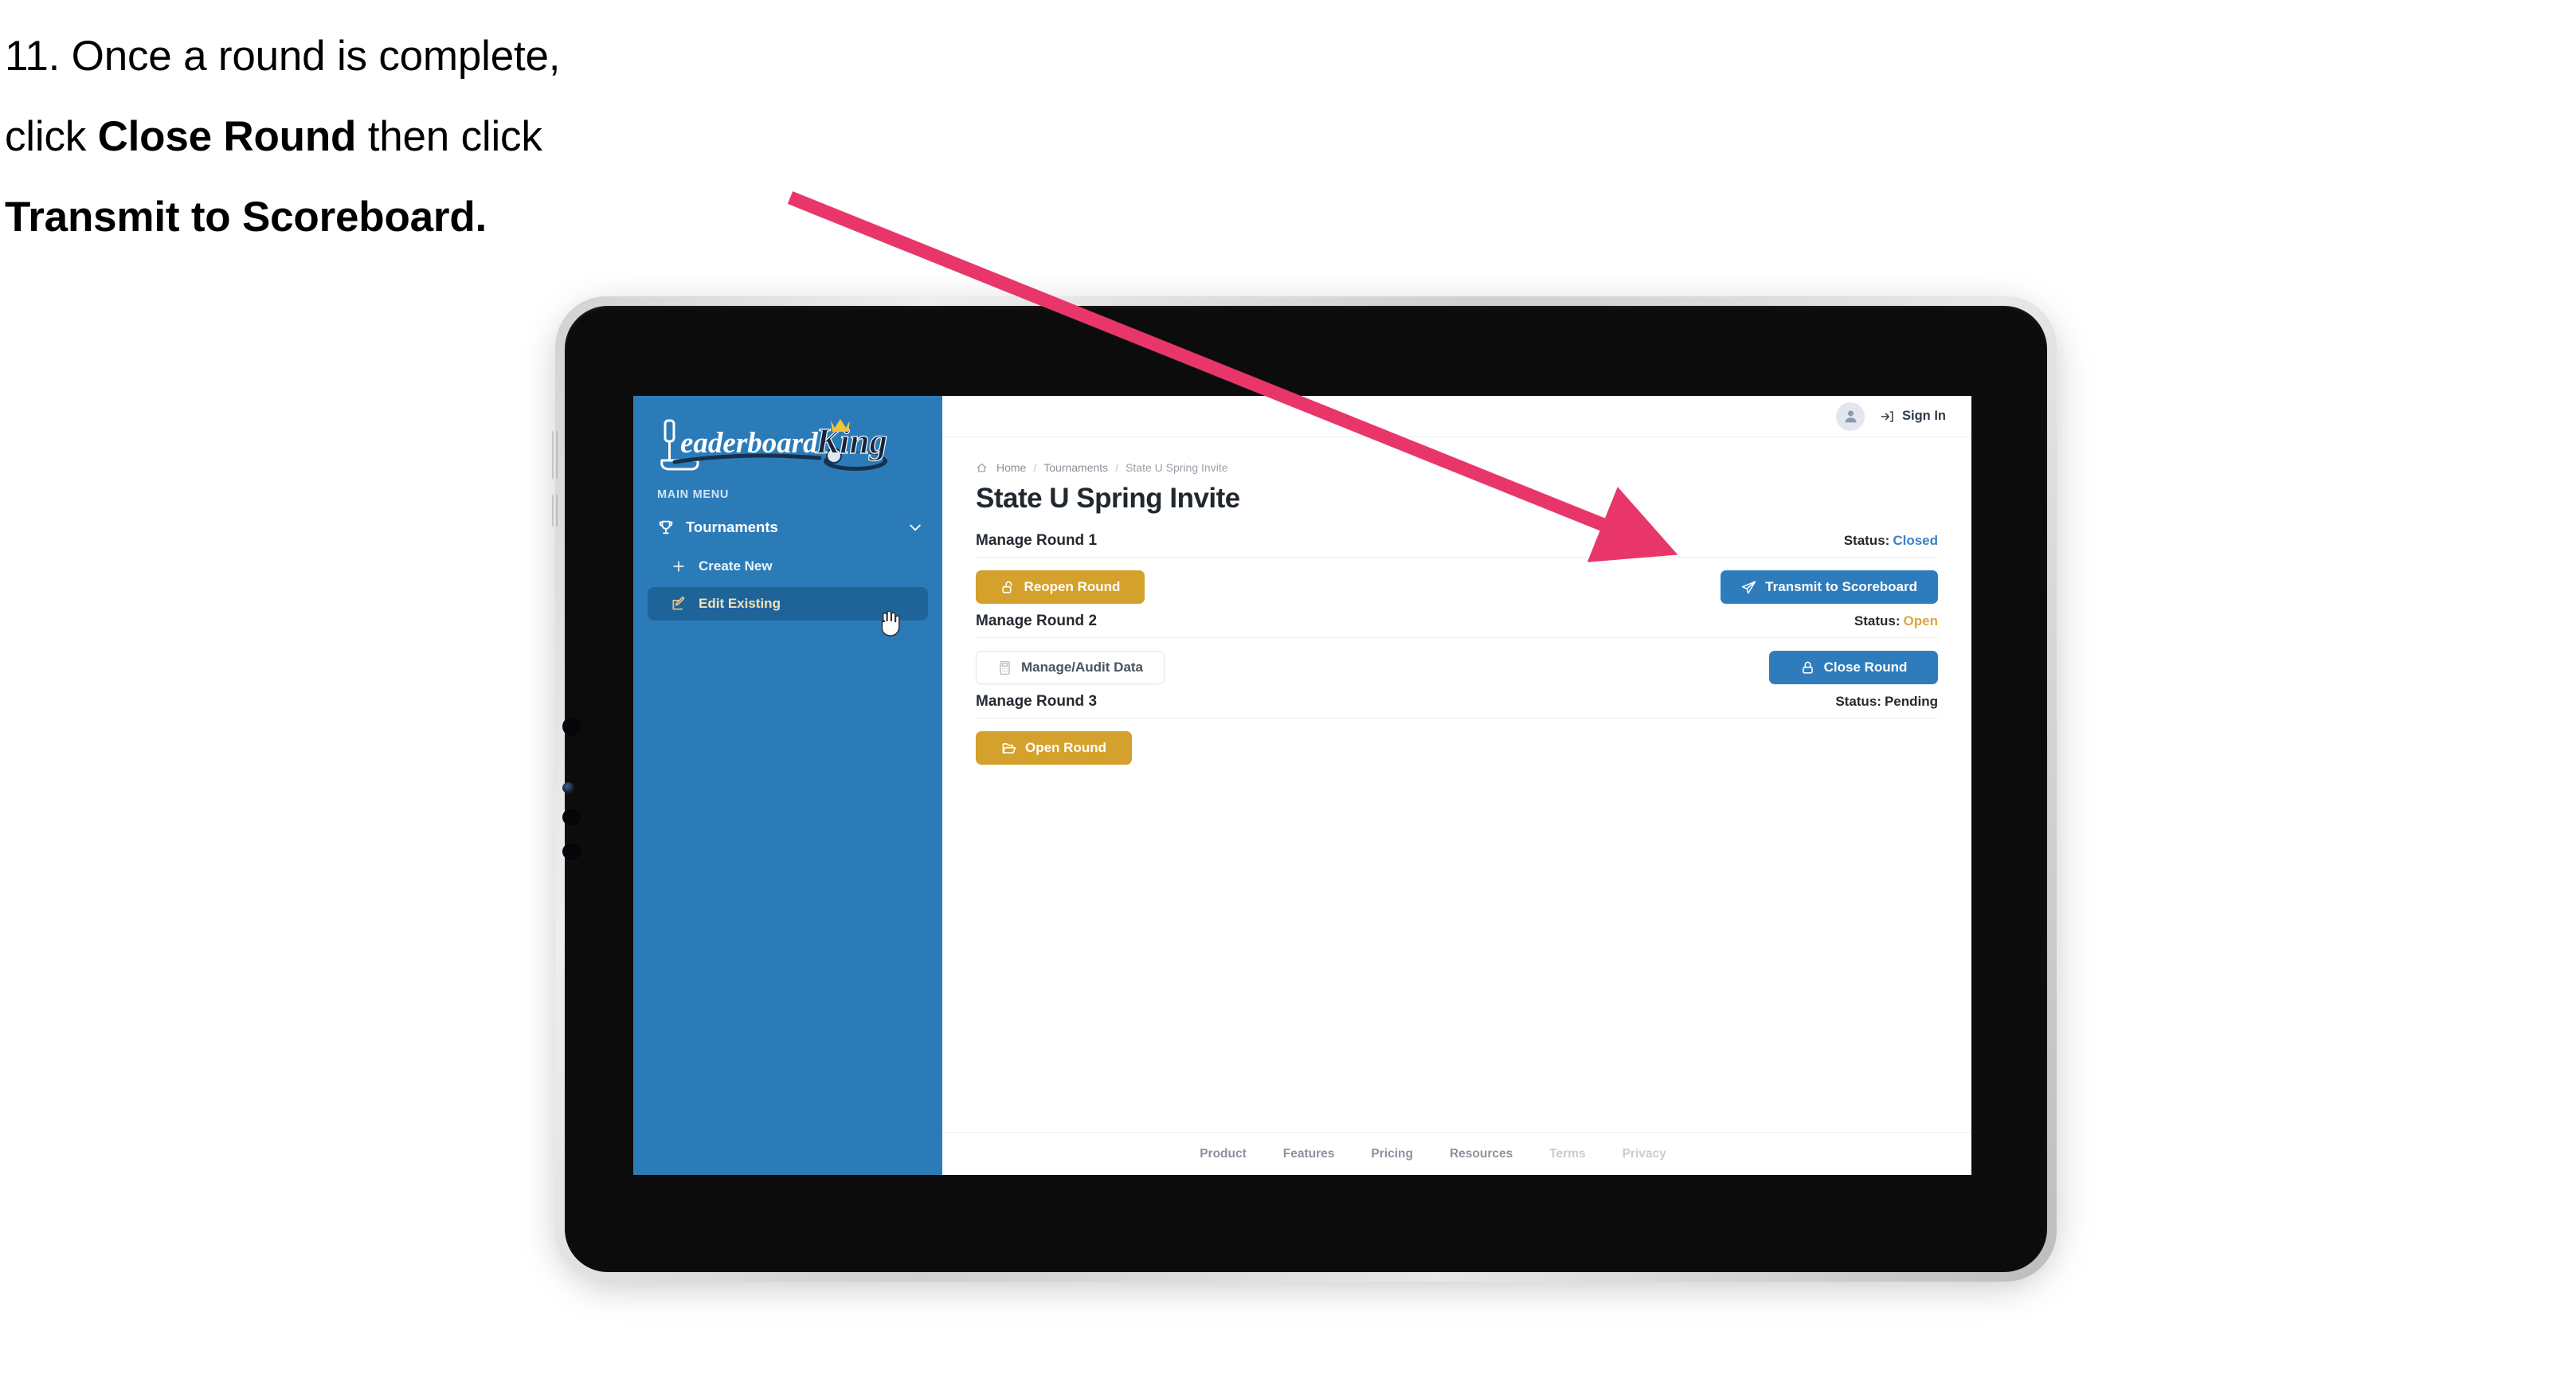 The image size is (2576, 1386). What do you see at coordinates (1749, 587) in the screenshot?
I see `paper-plane-icon` at bounding box center [1749, 587].